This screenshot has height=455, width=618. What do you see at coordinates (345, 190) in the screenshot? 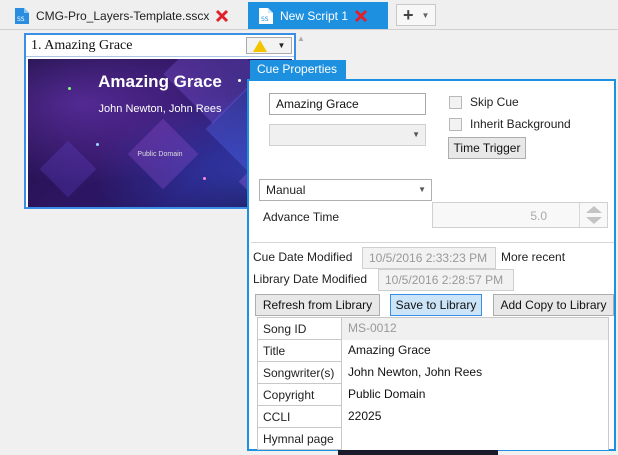
I see `advance-mode-select: Manual ▼` at bounding box center [345, 190].